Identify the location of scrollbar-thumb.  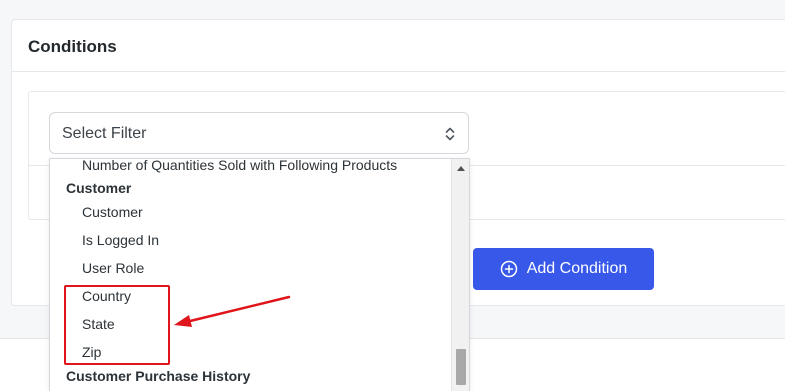
(461, 367).